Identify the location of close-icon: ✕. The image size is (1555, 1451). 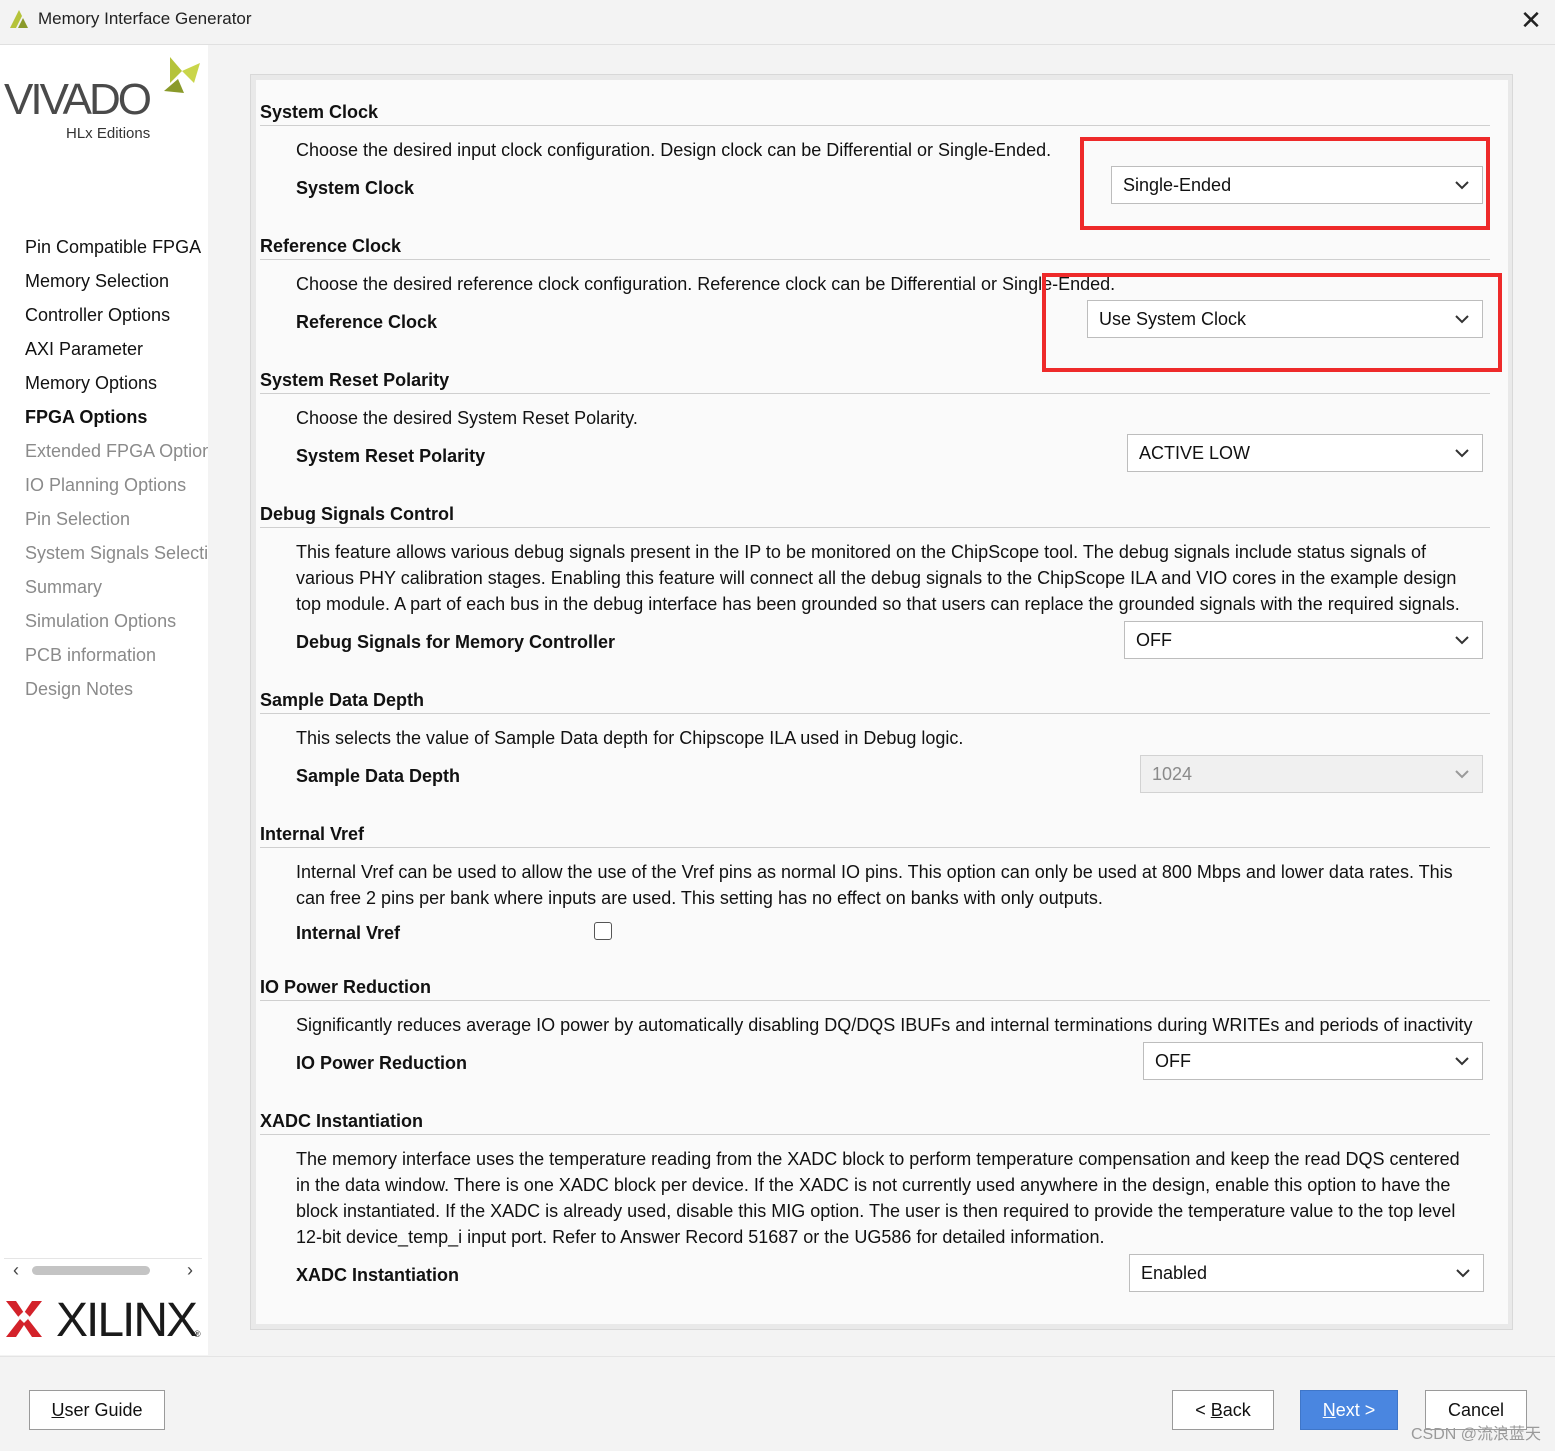
(1531, 20).